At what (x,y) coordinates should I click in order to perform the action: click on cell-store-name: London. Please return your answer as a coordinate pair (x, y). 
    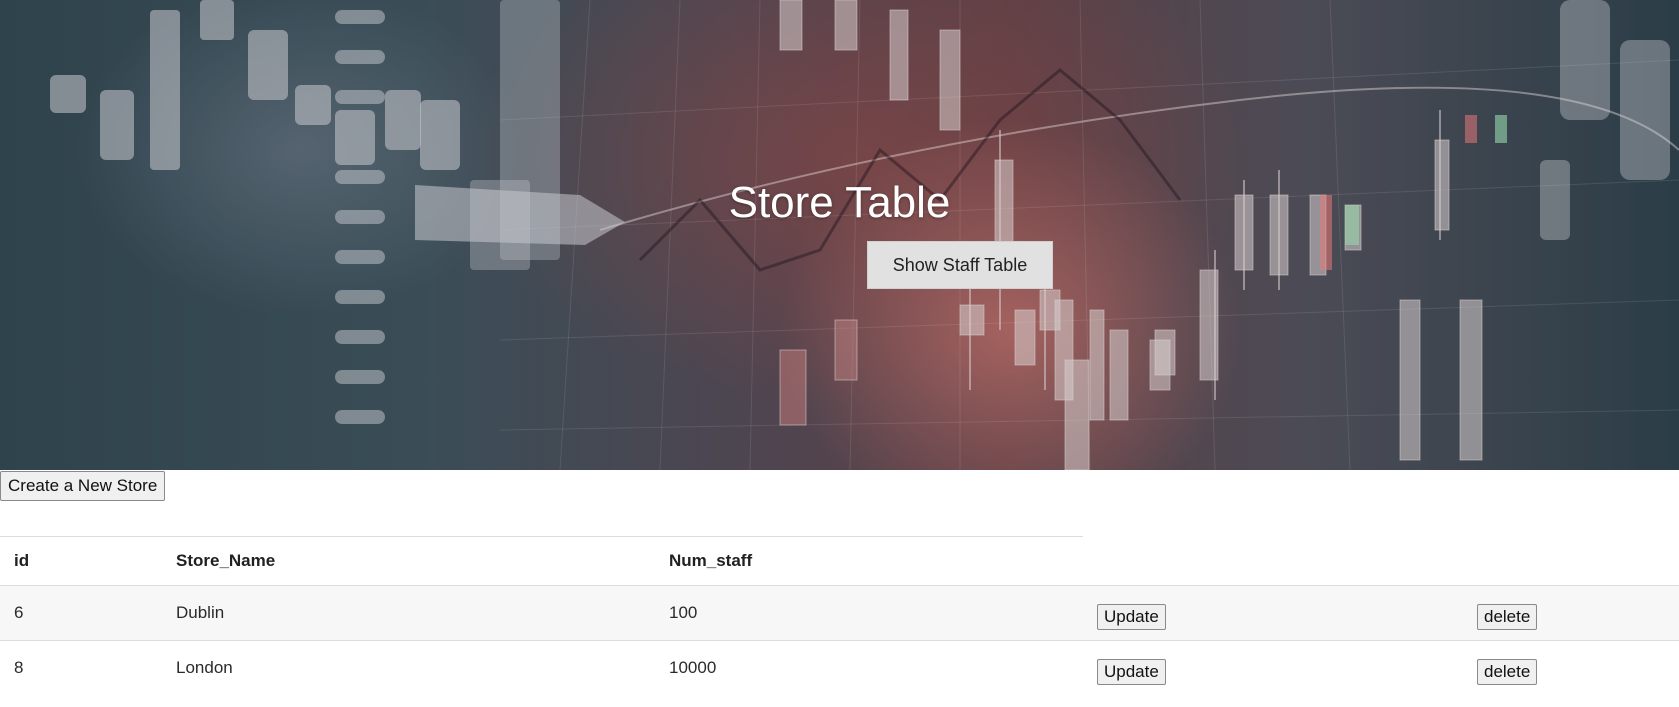
    Looking at the image, I should click on (204, 668).